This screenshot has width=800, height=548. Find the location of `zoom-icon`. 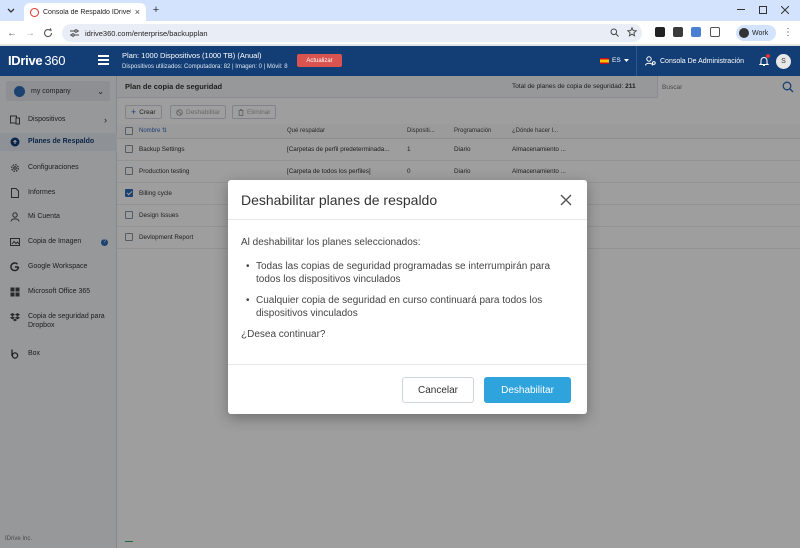

zoom-icon is located at coordinates (614, 32).